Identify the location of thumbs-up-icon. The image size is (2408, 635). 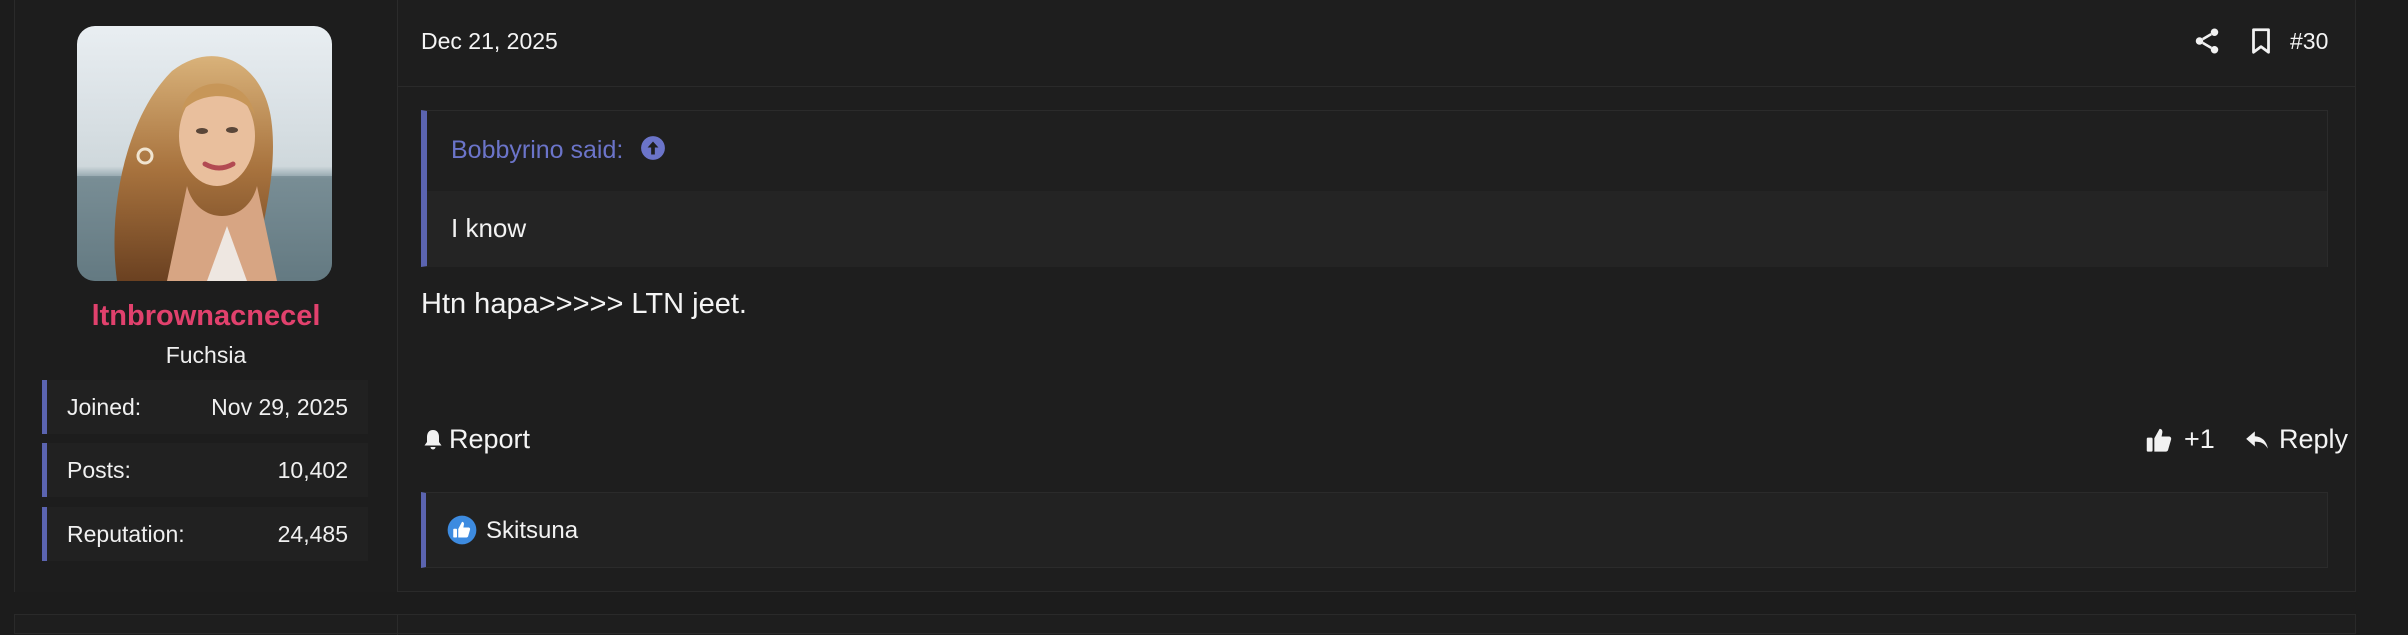
(2159, 440).